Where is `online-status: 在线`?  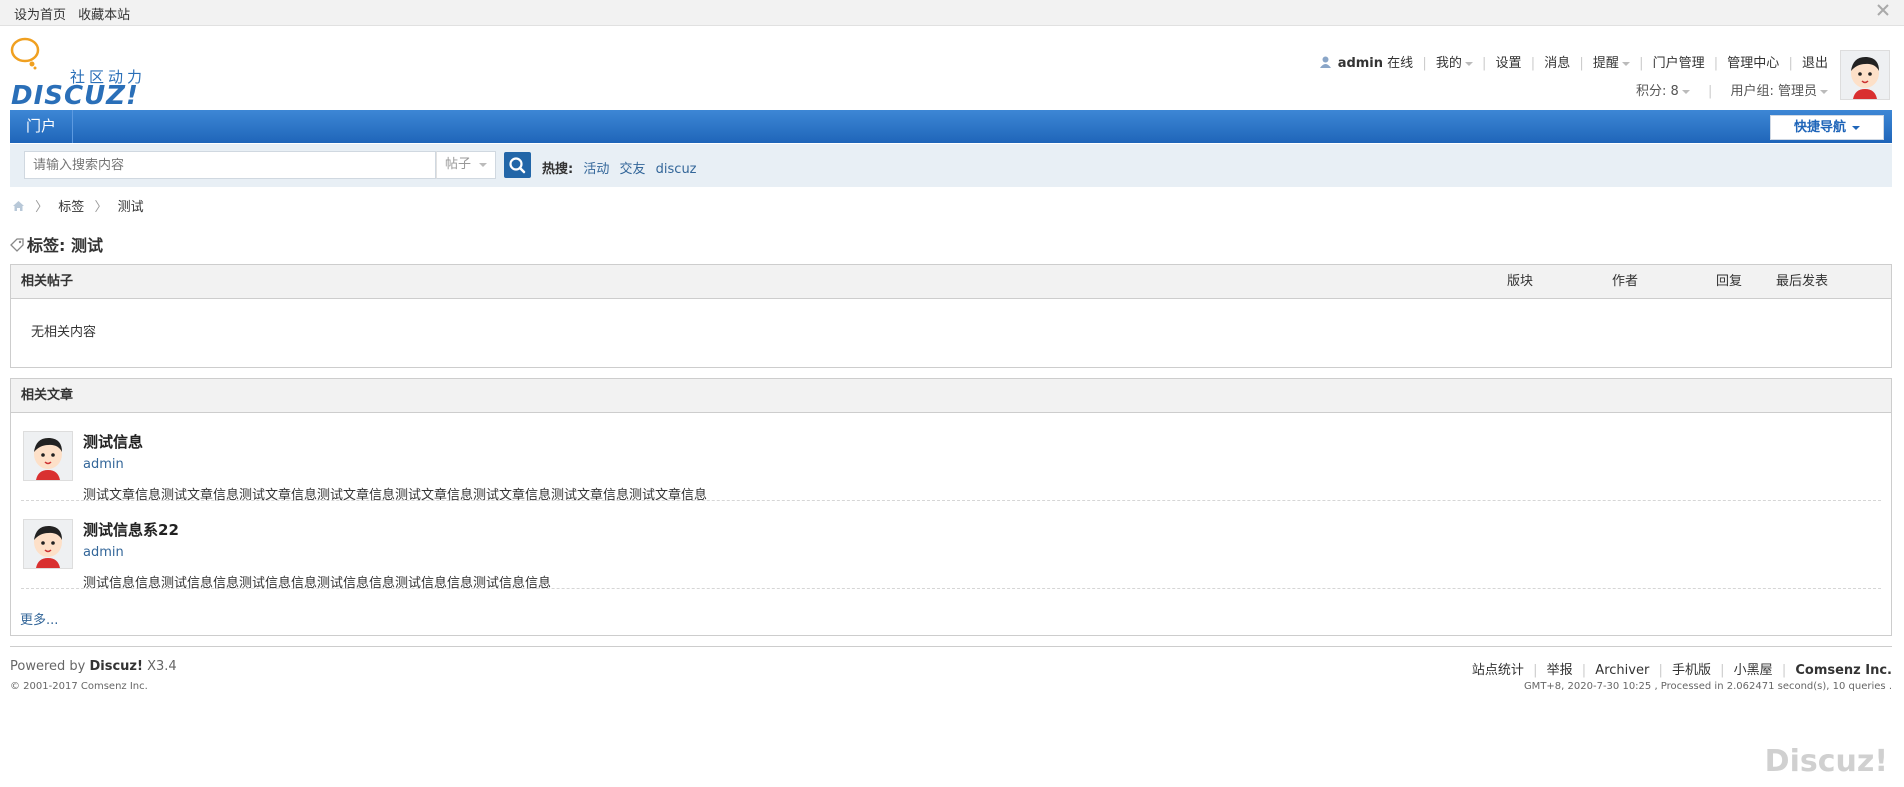 online-status: 在线 is located at coordinates (1400, 63).